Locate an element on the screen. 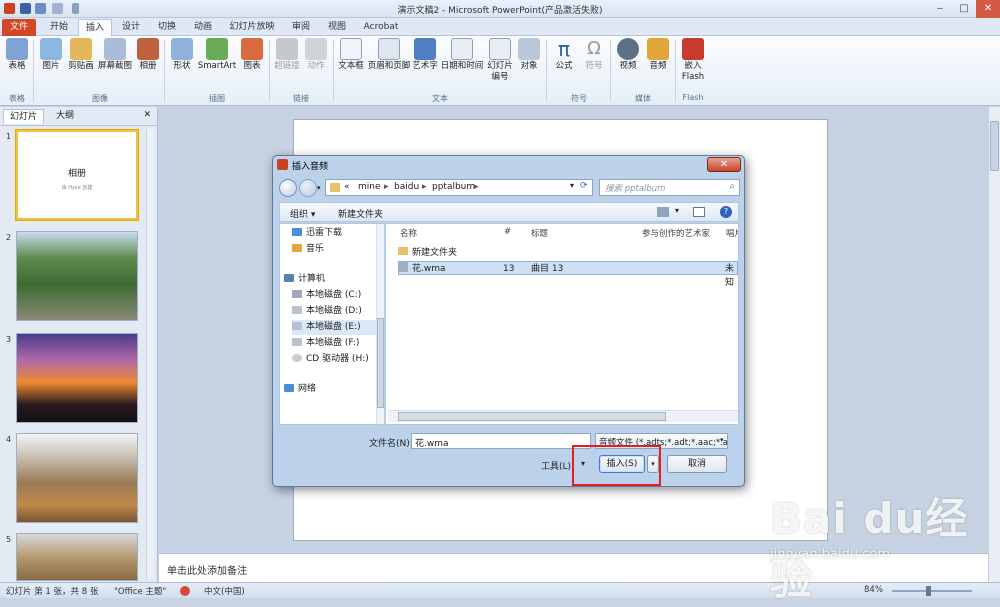 Image resolution: width=1000 pixels, height=607 pixels. list-item: 新建文件夹 is located at coordinates (568, 253).